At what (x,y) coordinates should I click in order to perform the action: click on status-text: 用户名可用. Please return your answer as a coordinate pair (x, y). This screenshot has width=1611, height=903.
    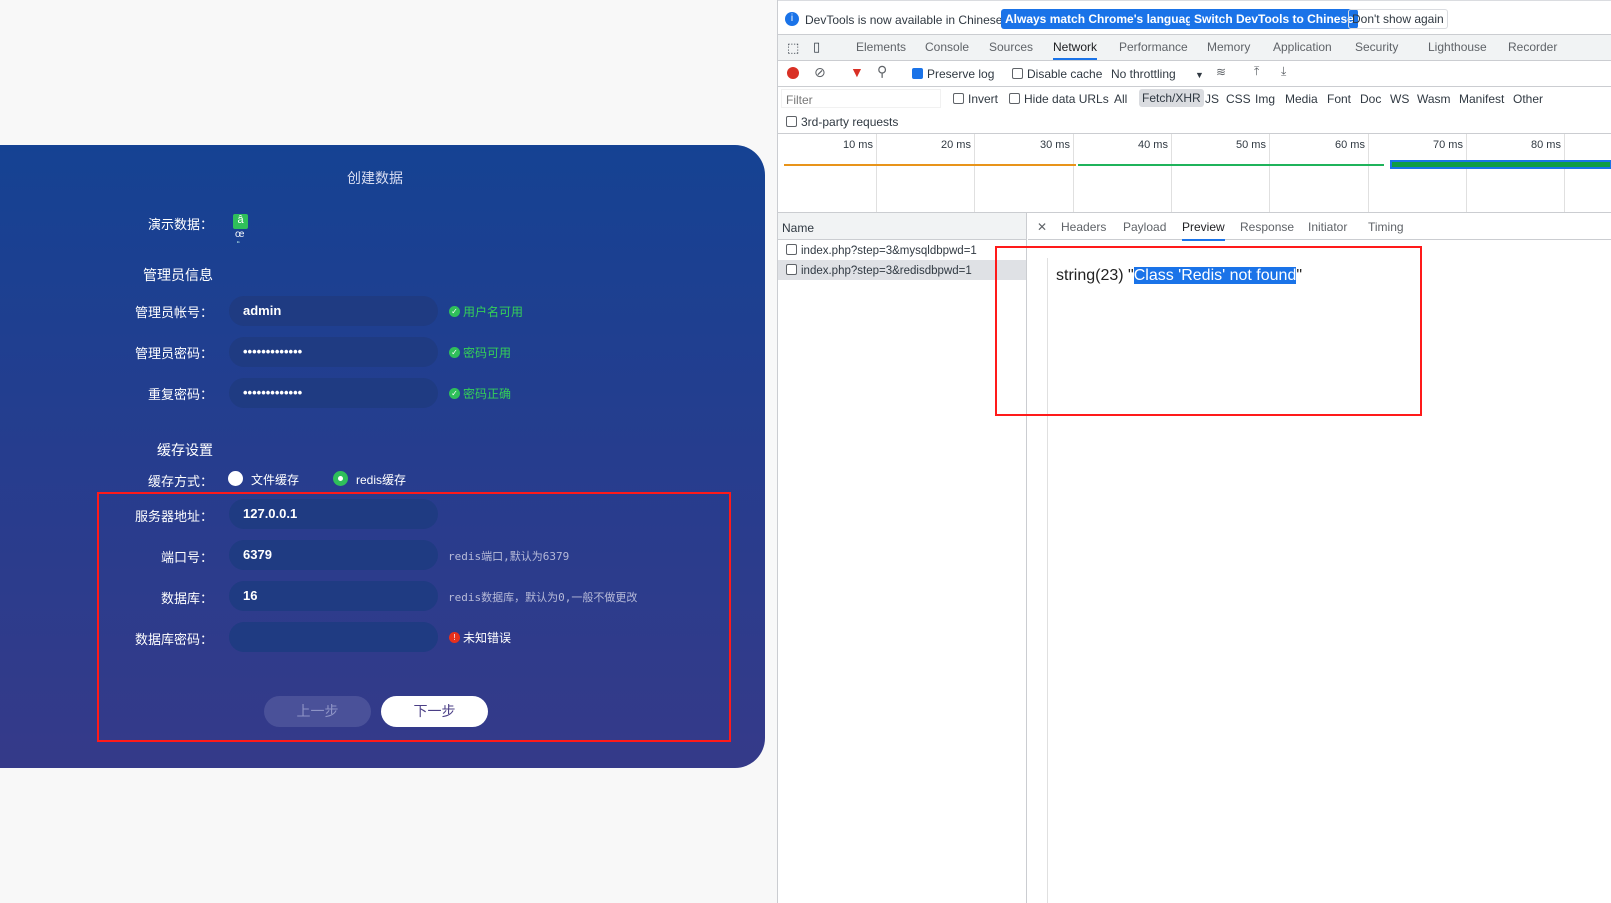
    Looking at the image, I should click on (493, 312).